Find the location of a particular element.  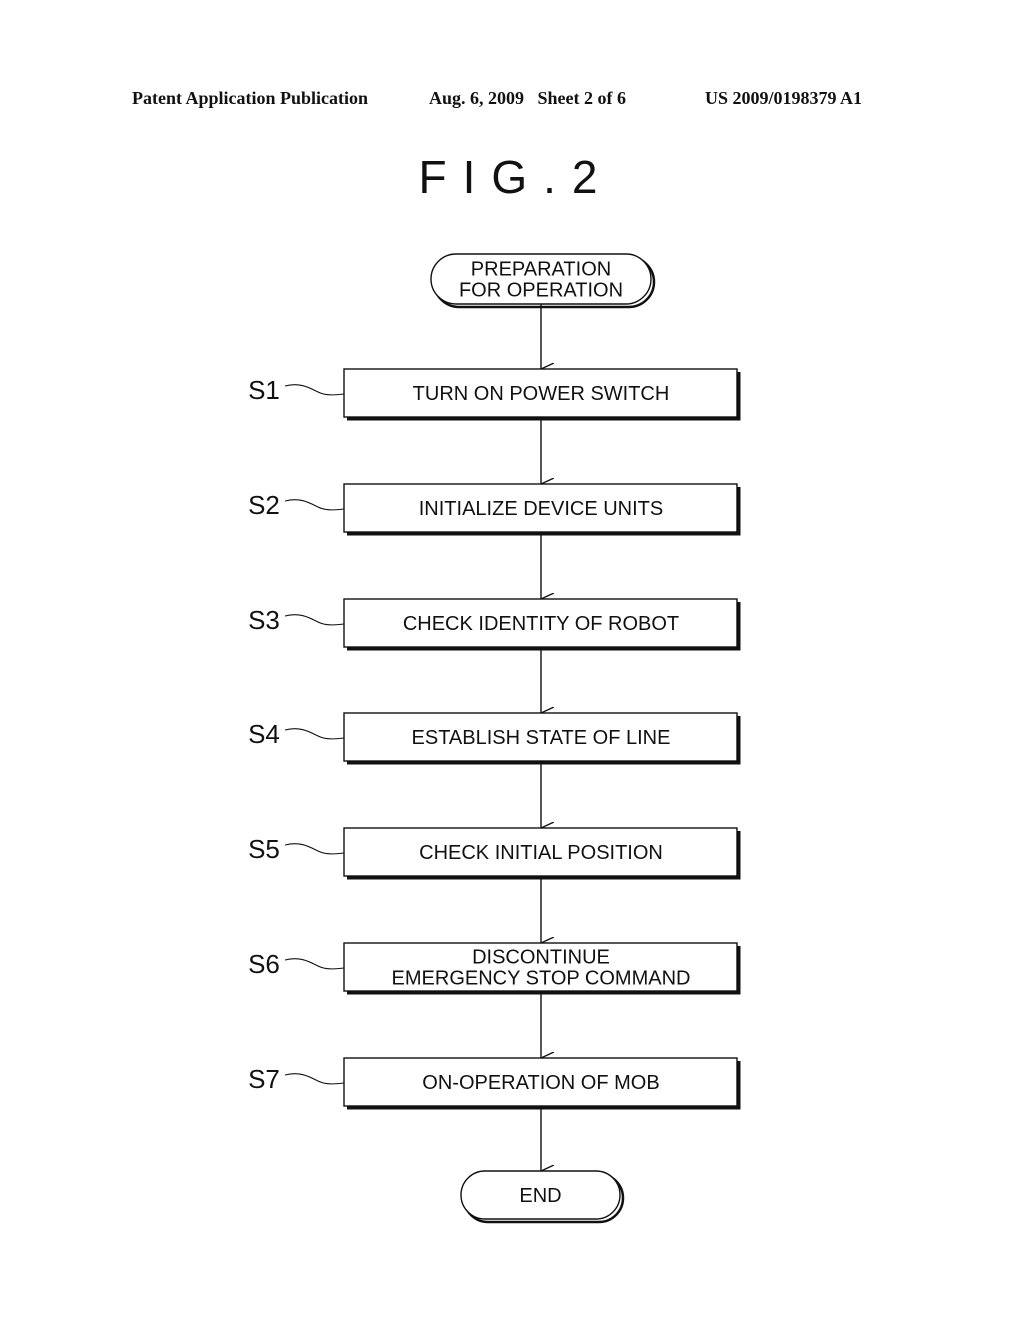

start-terminal-text: PREPARATION is located at coordinates (541, 270).